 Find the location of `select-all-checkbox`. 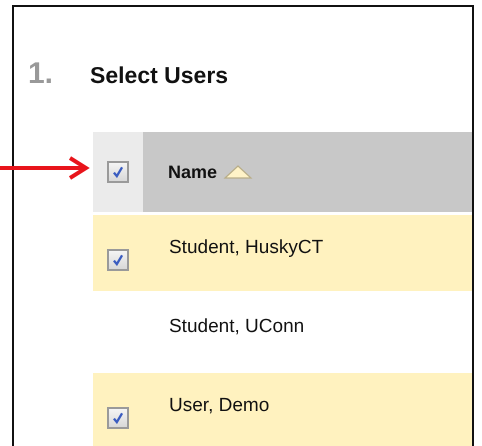

select-all-checkbox is located at coordinates (118, 172).